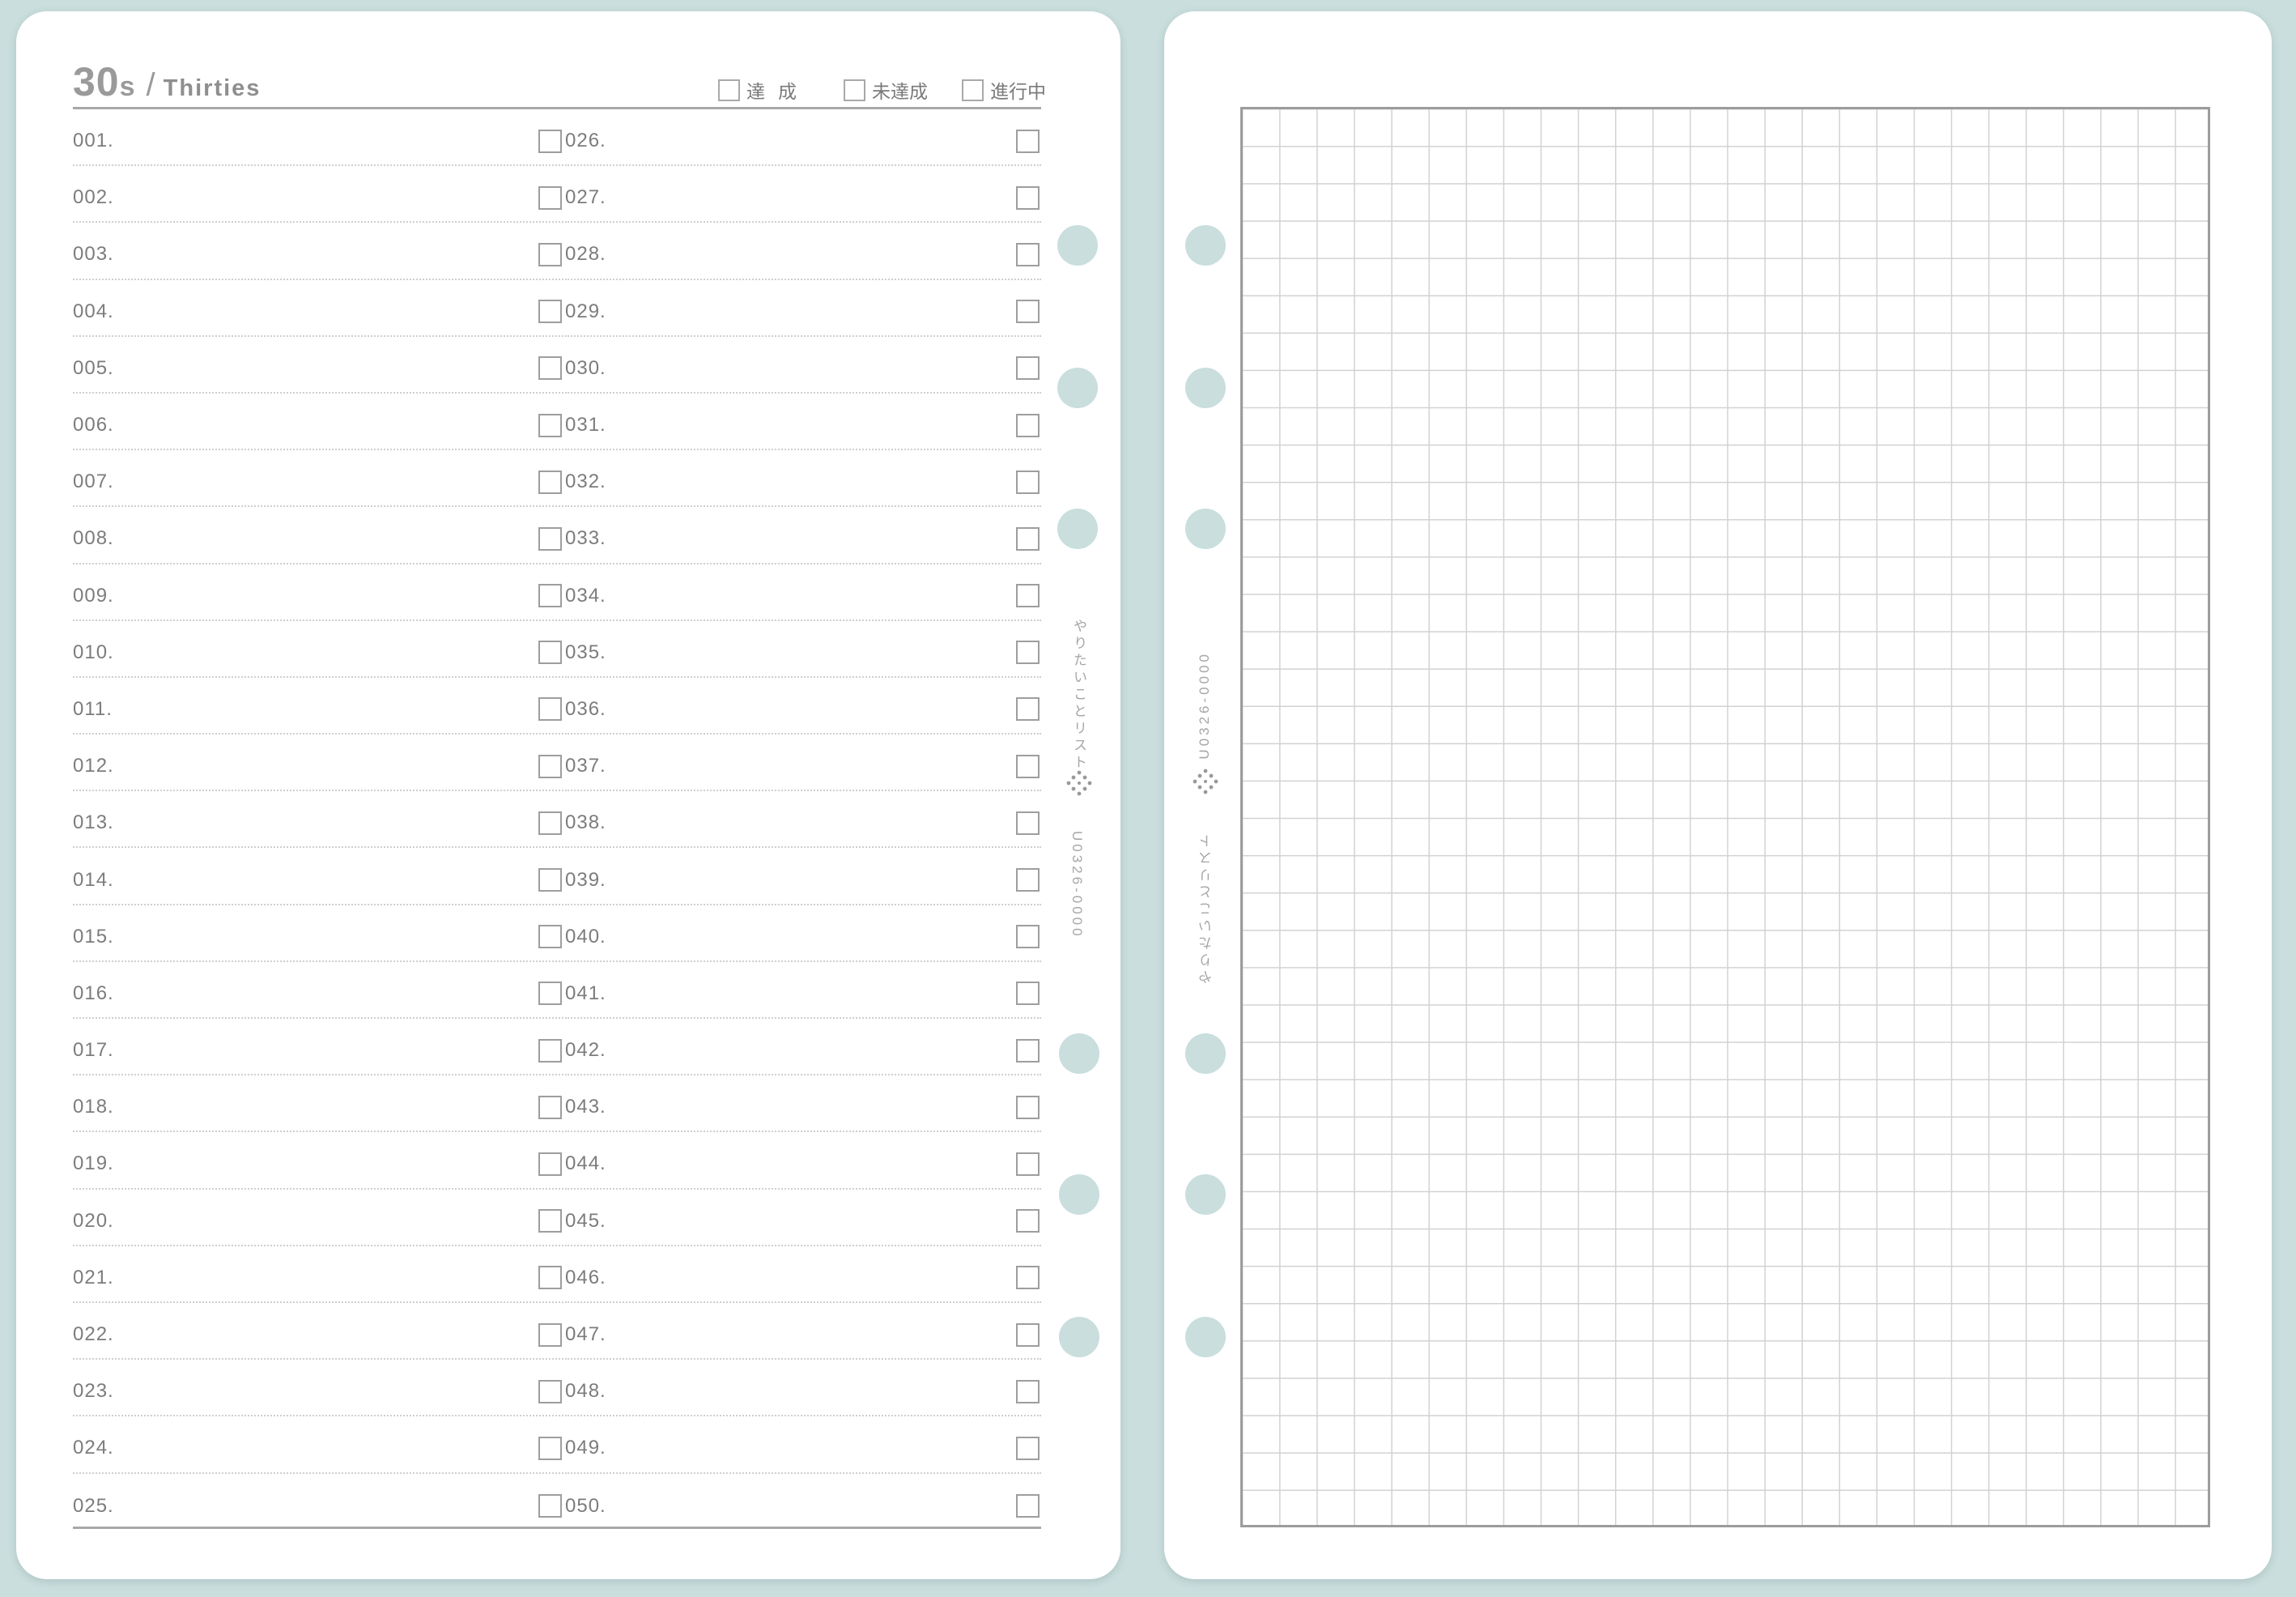 This screenshot has height=1597, width=2296. Describe the element at coordinates (886, 90) in the screenshot. I see `legend-not-achieved: 未達成` at that location.